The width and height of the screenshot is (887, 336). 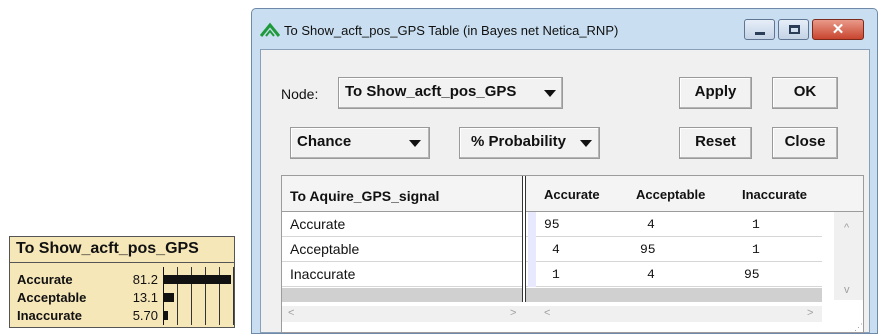 I want to click on ok-button-label: OK, so click(x=805, y=91).